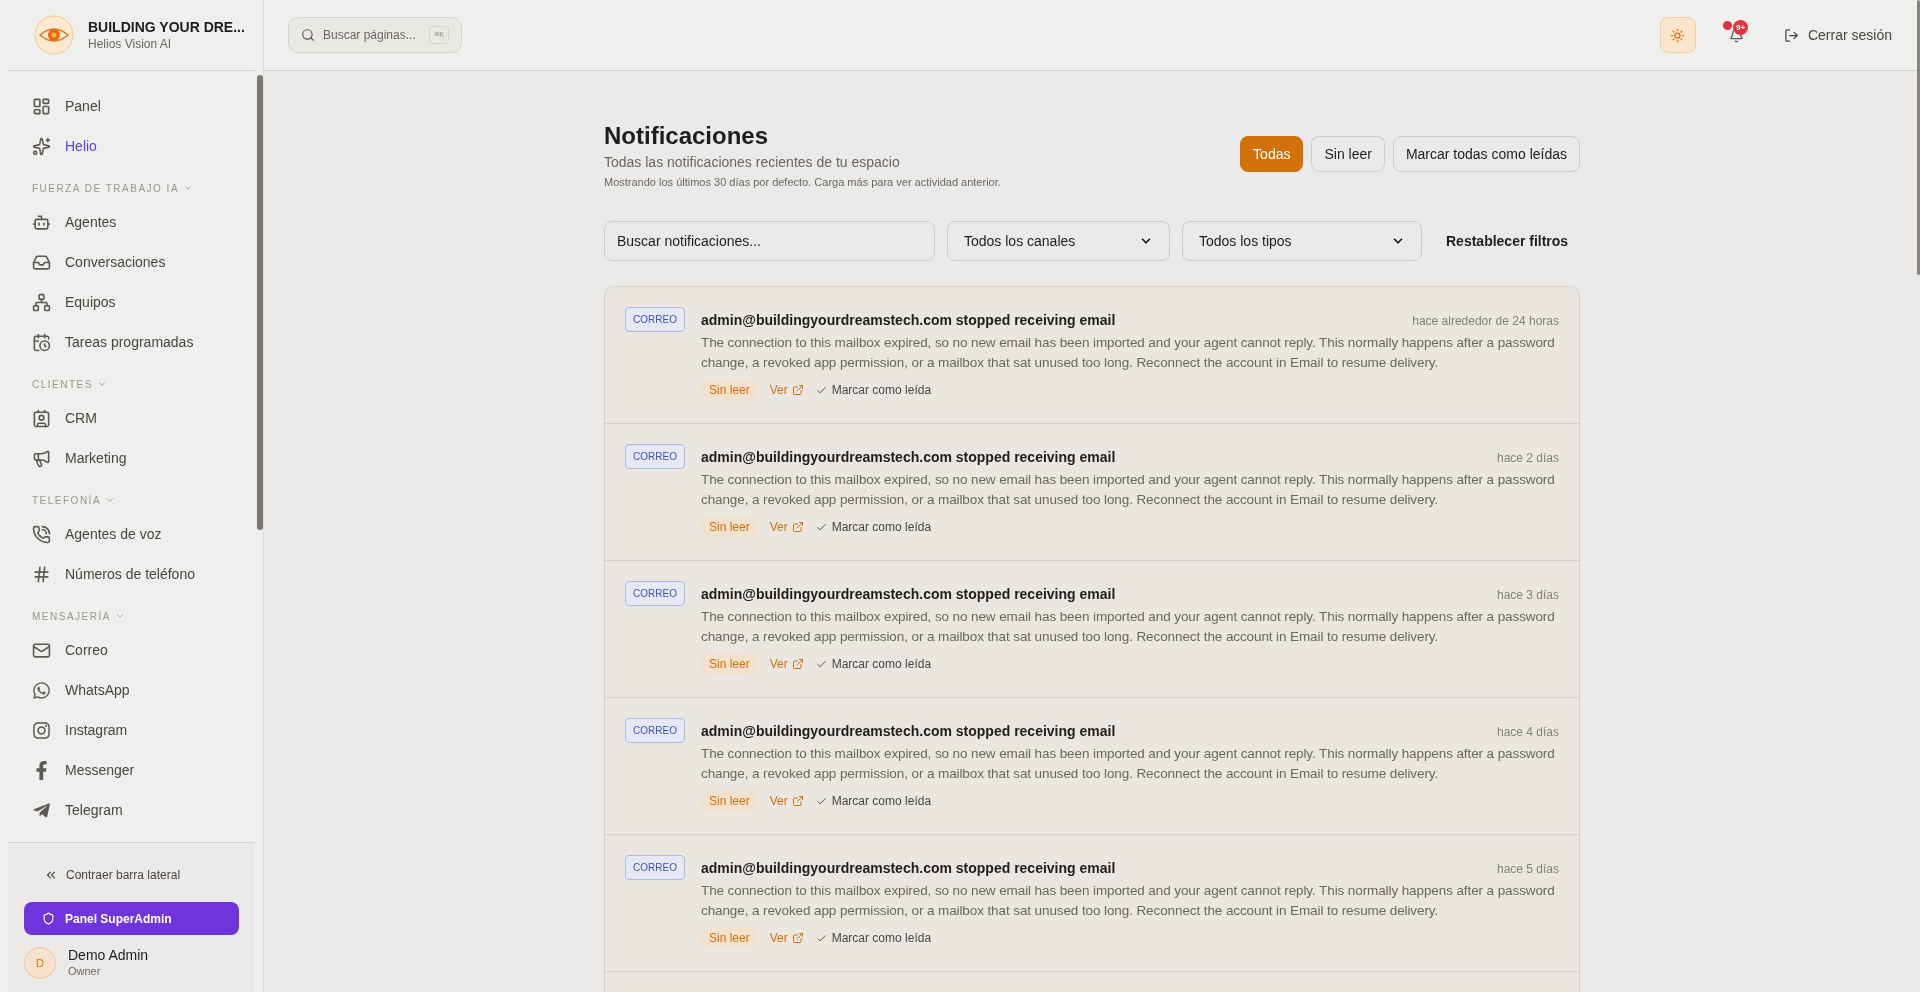 The image size is (1920, 992). Describe the element at coordinates (802, 182) in the screenshot. I see `page-note: Mostrando los últimos 30 días por defecto. Carga más para ver actividad anterior.` at that location.